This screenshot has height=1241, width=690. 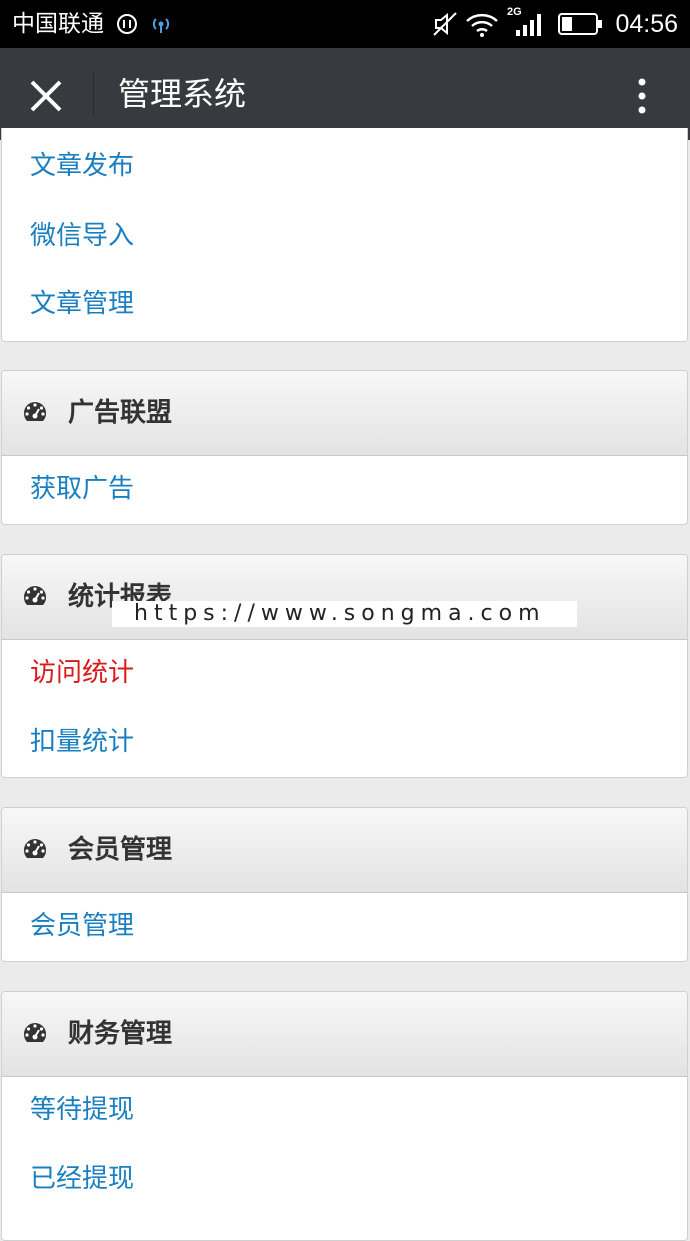 I want to click on signal-broadcast-icon, so click(x=161, y=25).